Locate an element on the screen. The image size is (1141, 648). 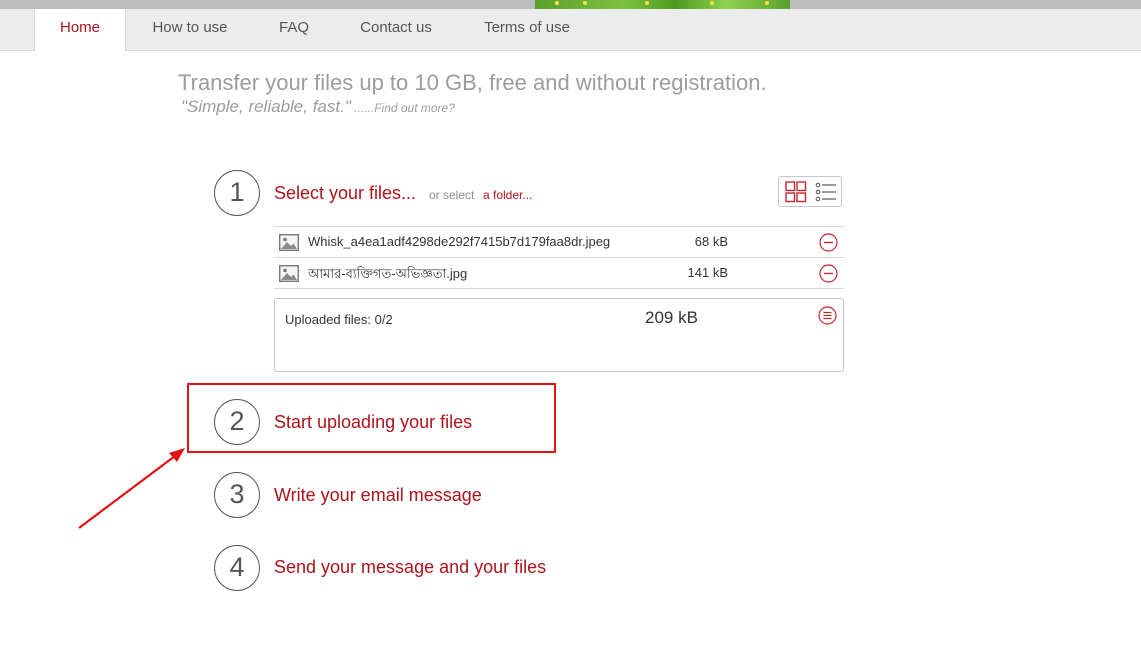
grass-banner-image is located at coordinates (662, 4).